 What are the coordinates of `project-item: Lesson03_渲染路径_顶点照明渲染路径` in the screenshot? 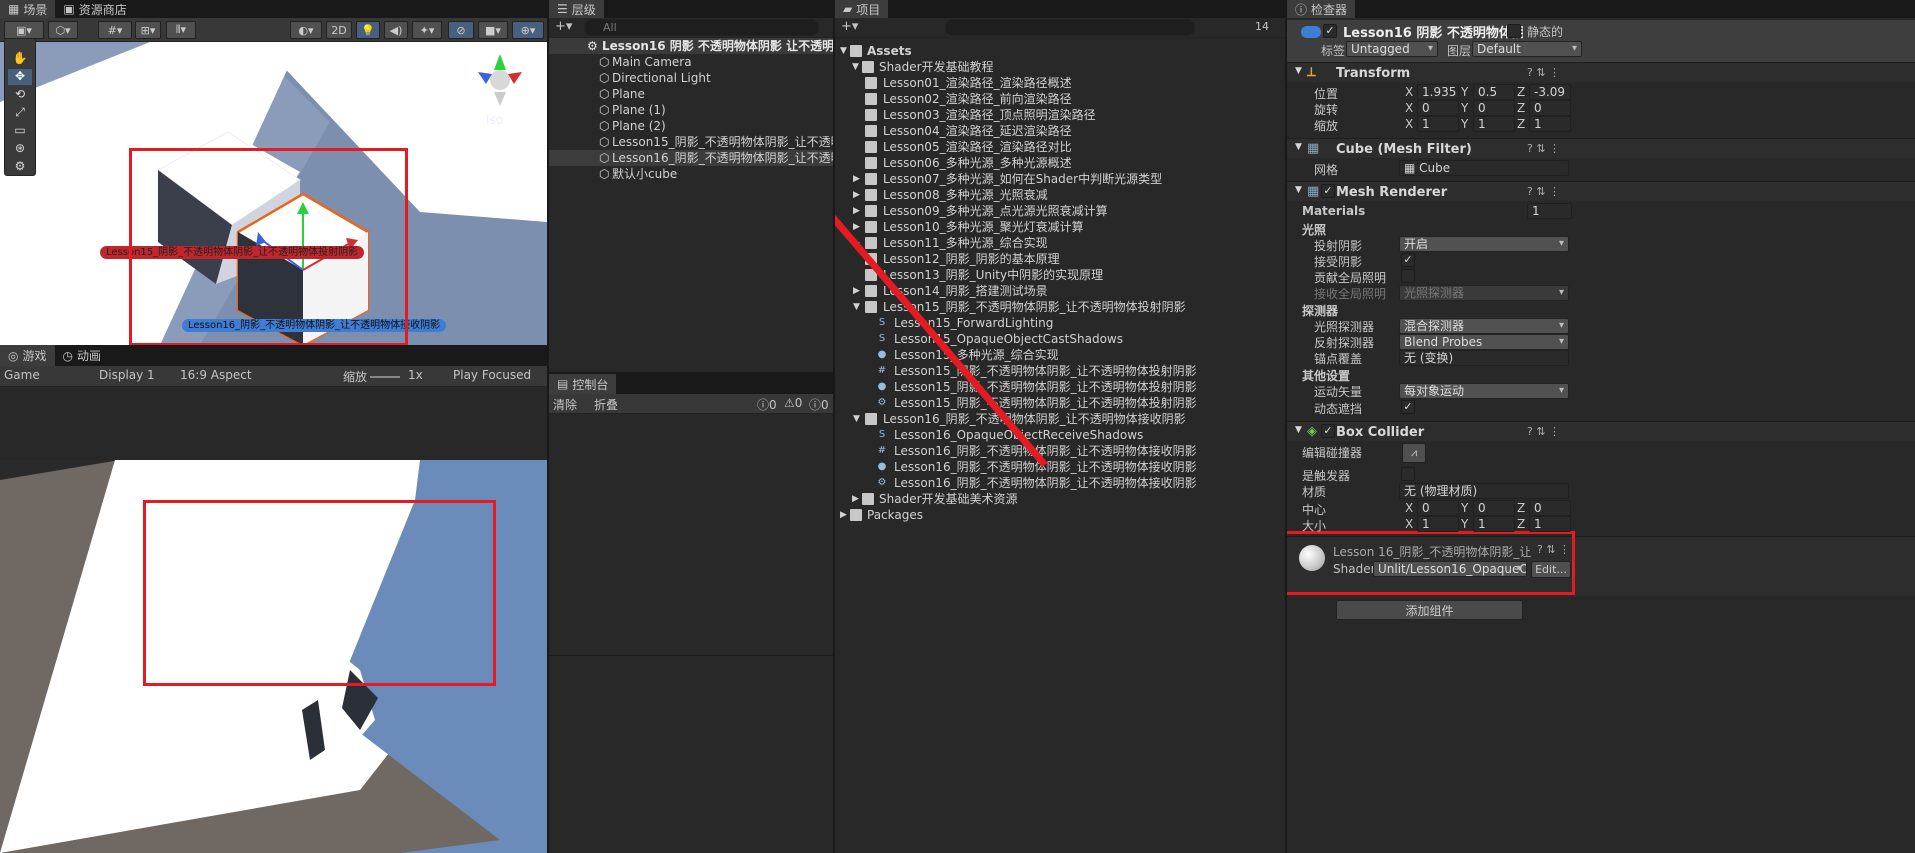 It's located at (1060, 115).